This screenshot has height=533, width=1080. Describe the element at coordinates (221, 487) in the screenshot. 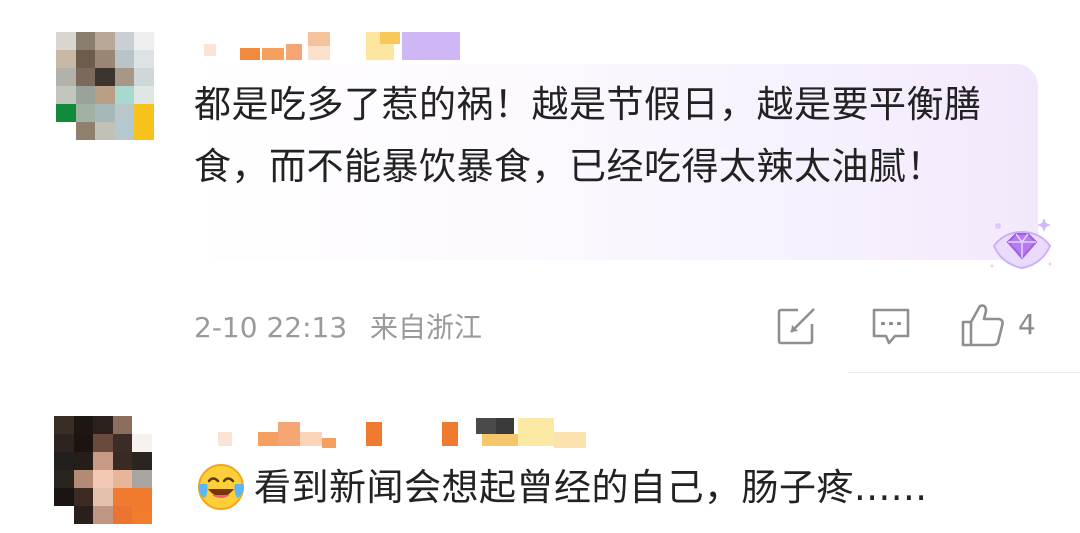

I see `laugh-cry-emoji-icon` at that location.